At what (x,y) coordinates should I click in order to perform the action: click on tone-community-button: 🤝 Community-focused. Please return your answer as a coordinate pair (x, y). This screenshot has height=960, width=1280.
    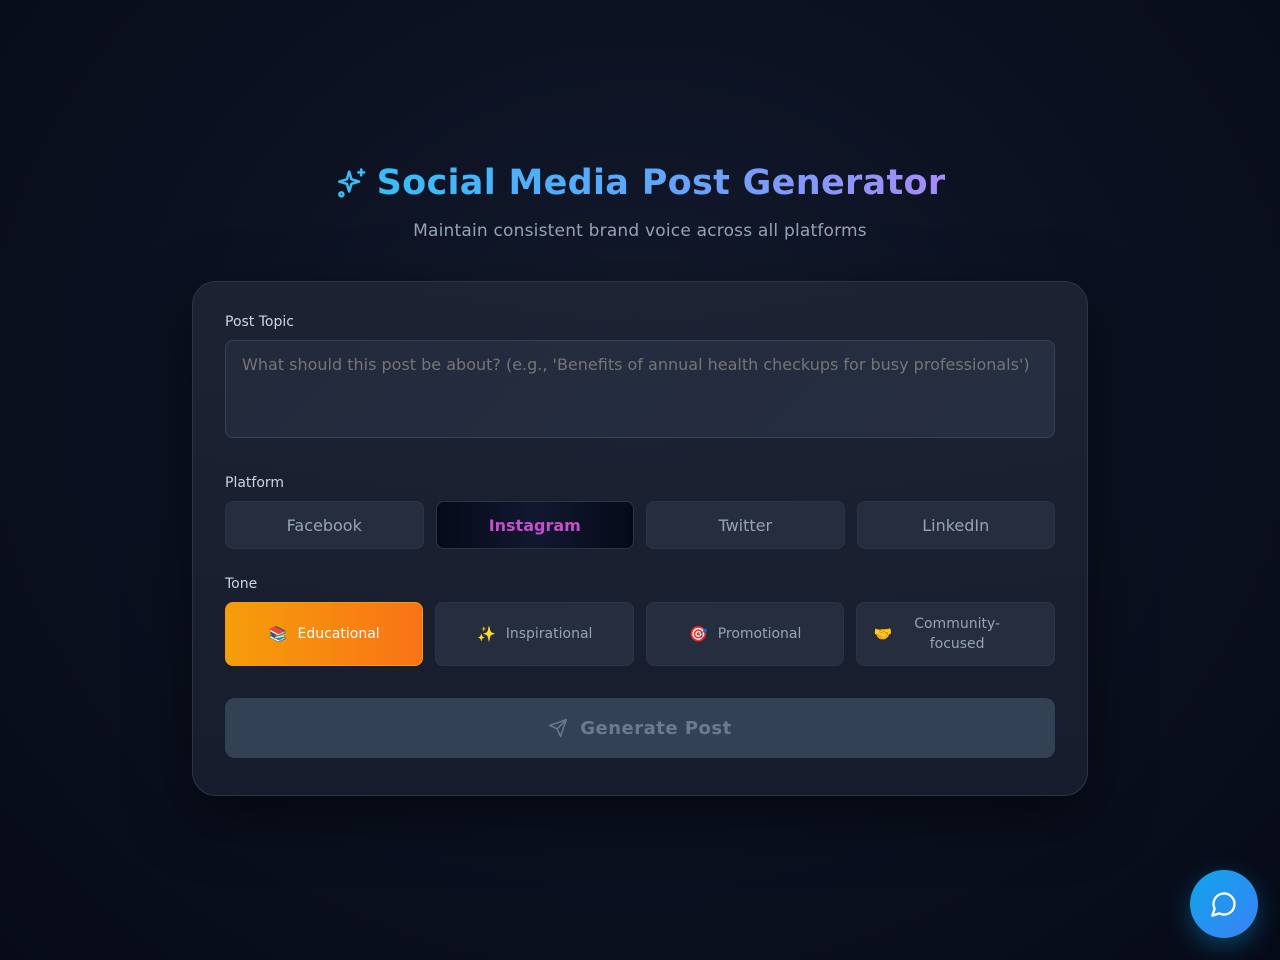
    Looking at the image, I should click on (955, 634).